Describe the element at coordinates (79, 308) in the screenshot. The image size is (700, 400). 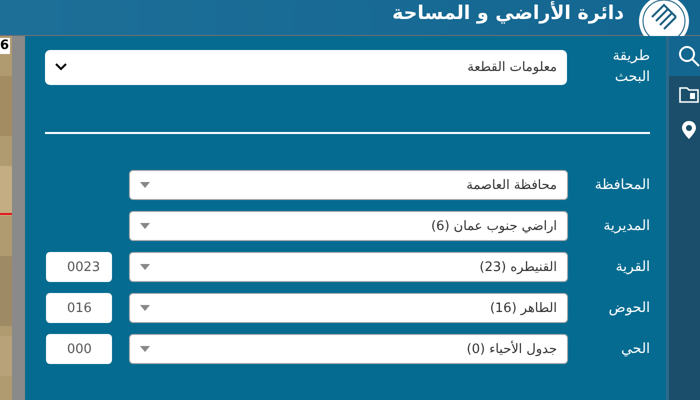
I see `code-input: 016` at that location.